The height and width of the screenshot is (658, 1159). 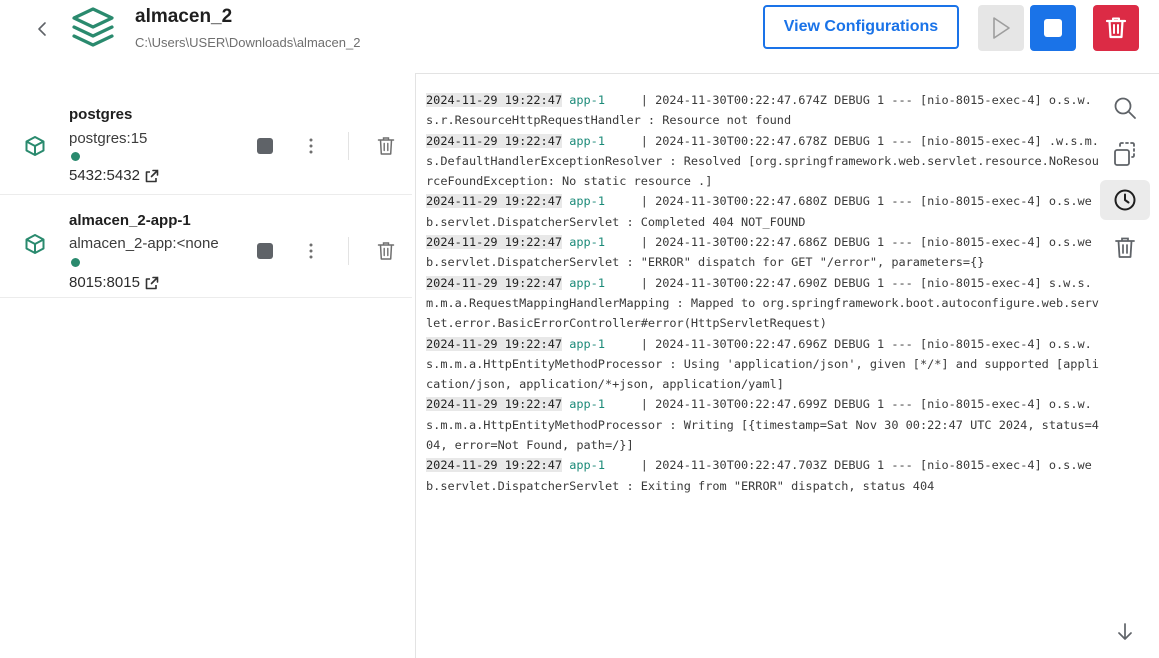 I want to click on scroll-to-bottom-button, so click(x=1125, y=632).